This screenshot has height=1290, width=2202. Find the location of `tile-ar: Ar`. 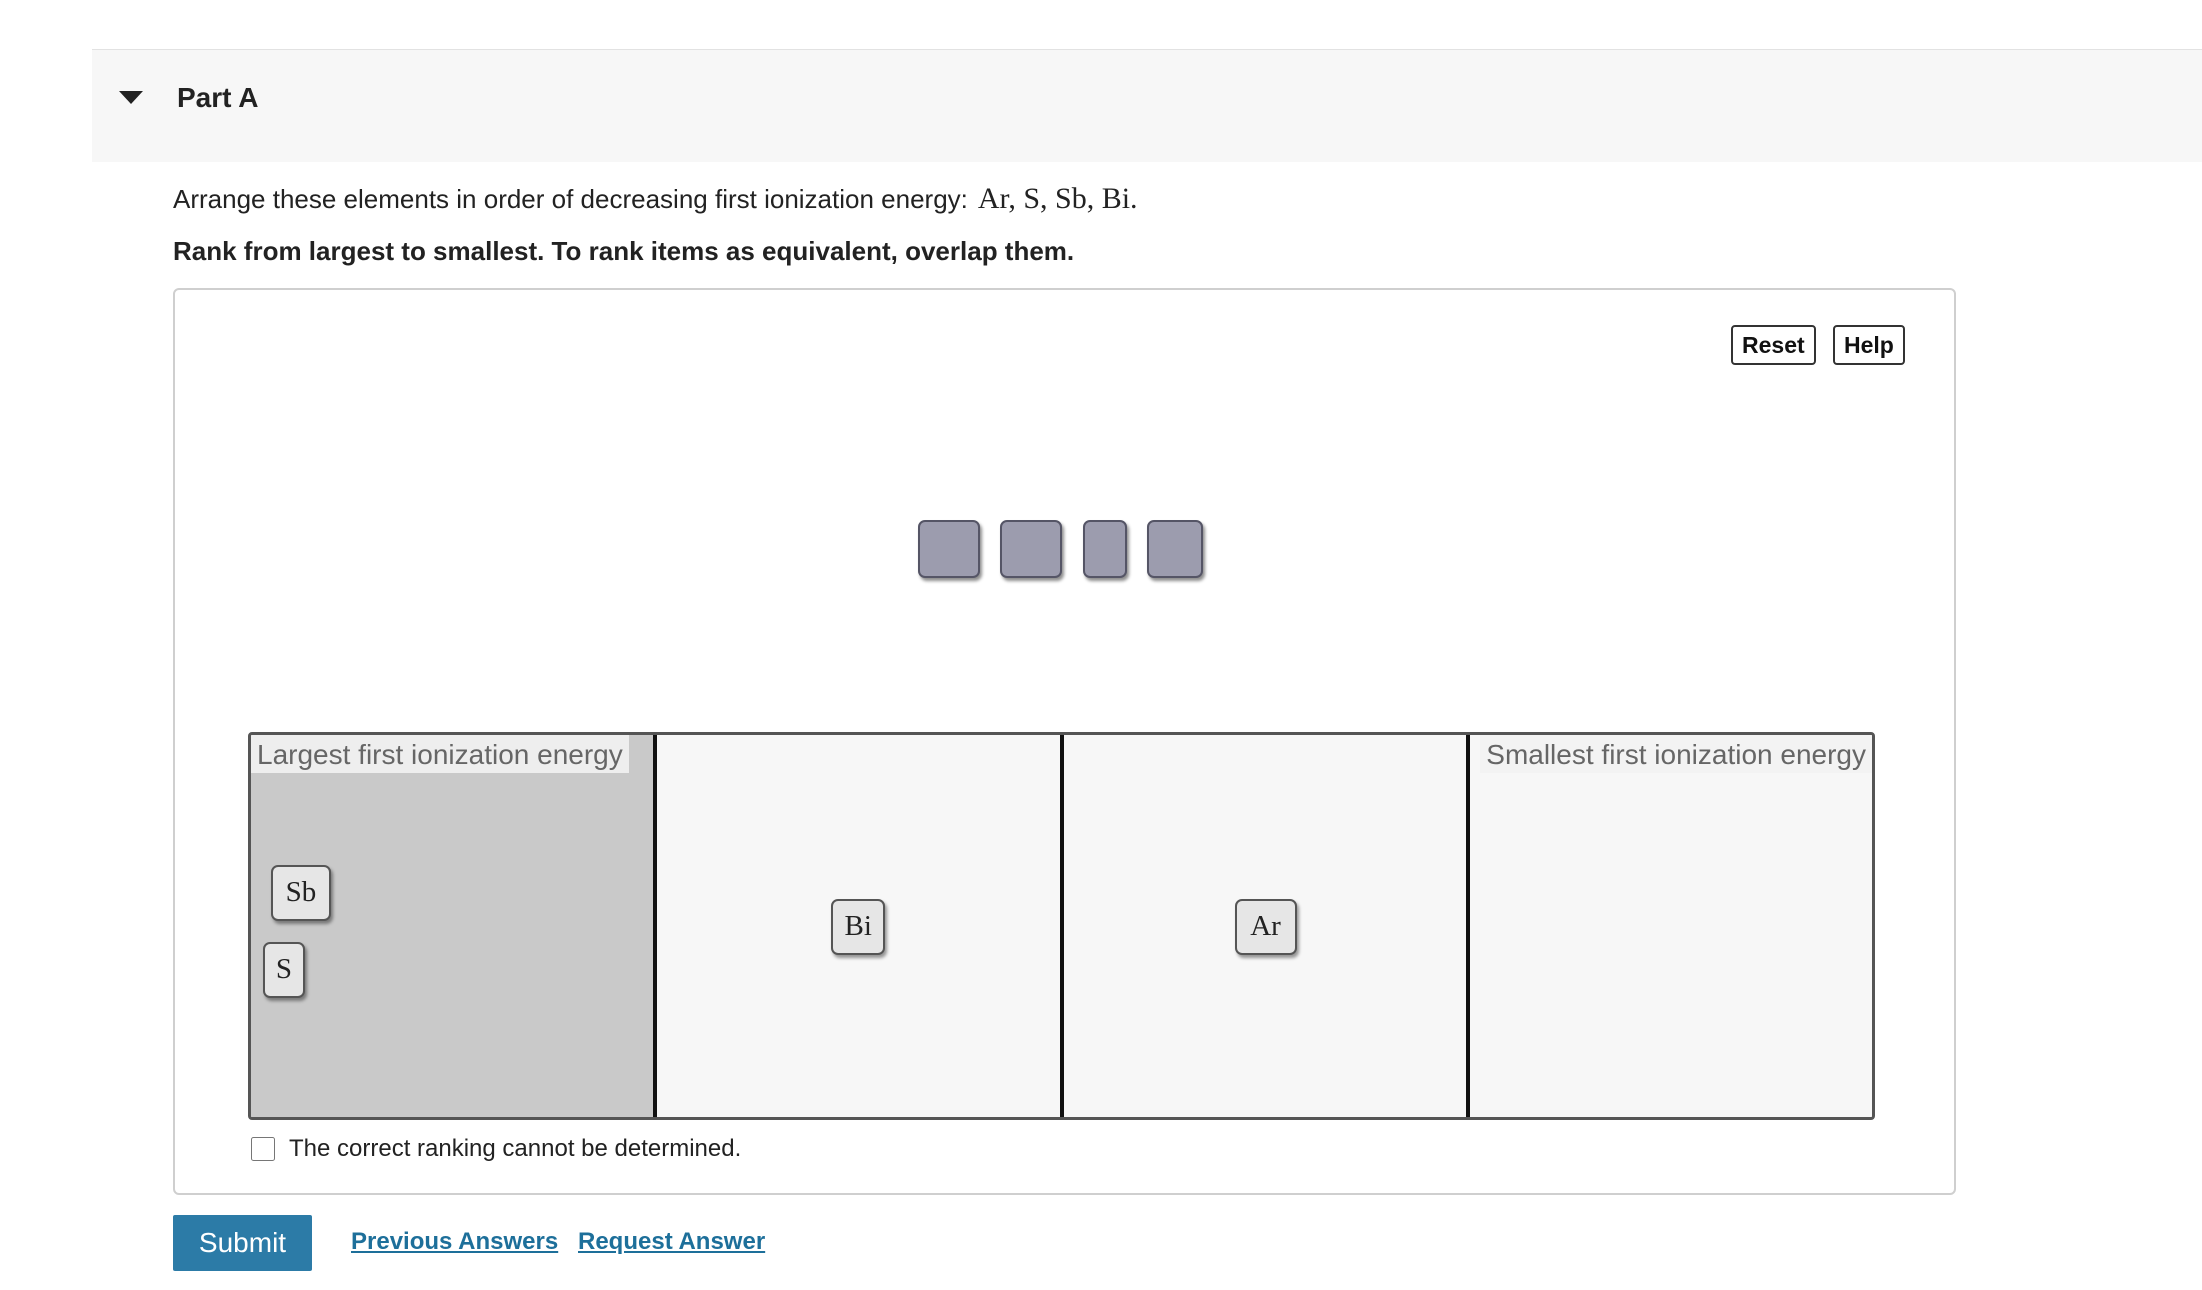

tile-ar: Ar is located at coordinates (1265, 927).